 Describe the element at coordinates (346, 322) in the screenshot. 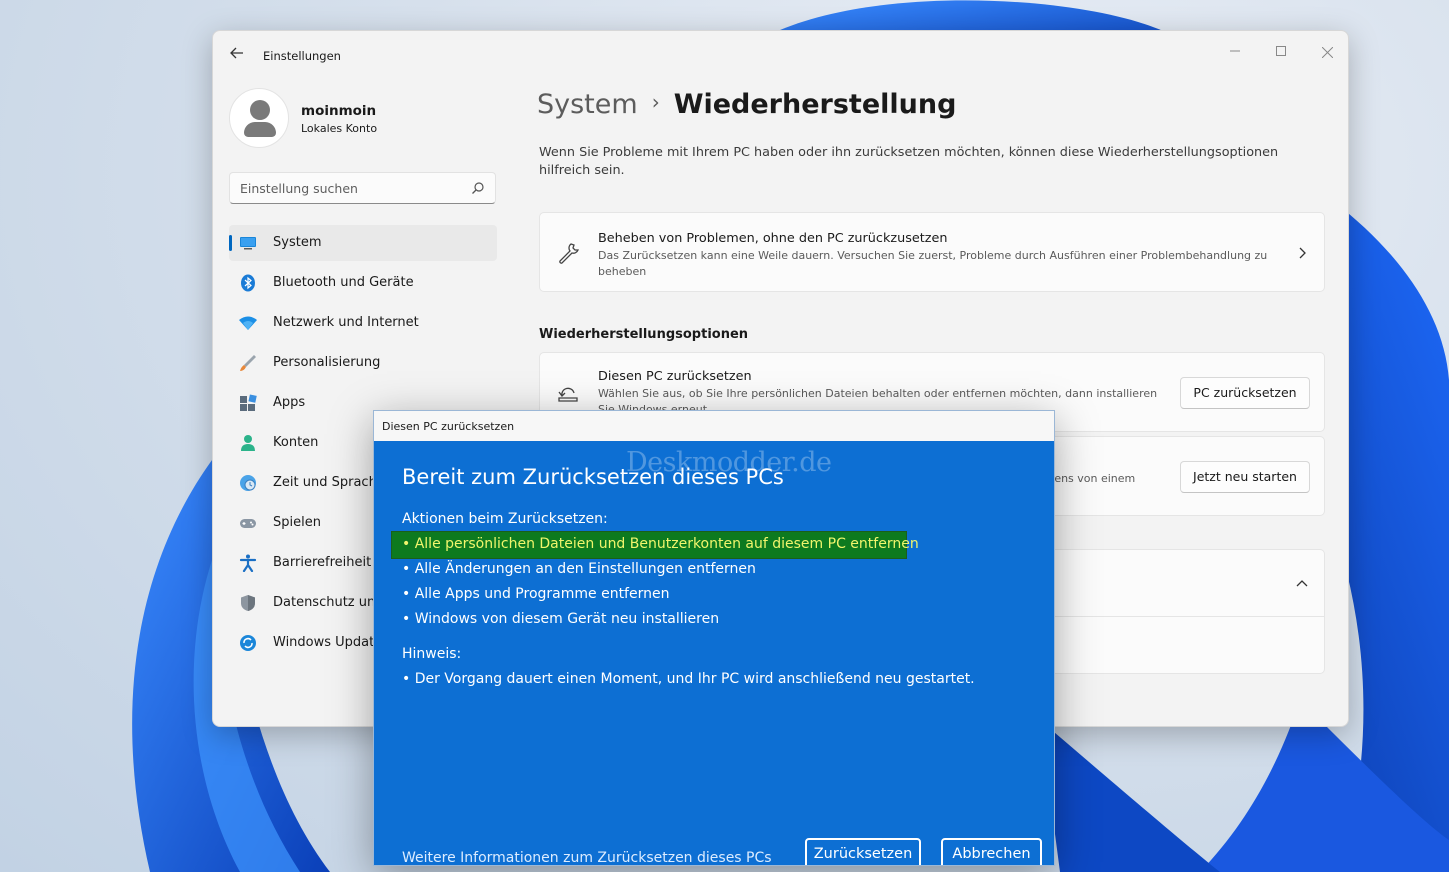

I see `sidebar-item-label: Netzwerk und Internet` at that location.